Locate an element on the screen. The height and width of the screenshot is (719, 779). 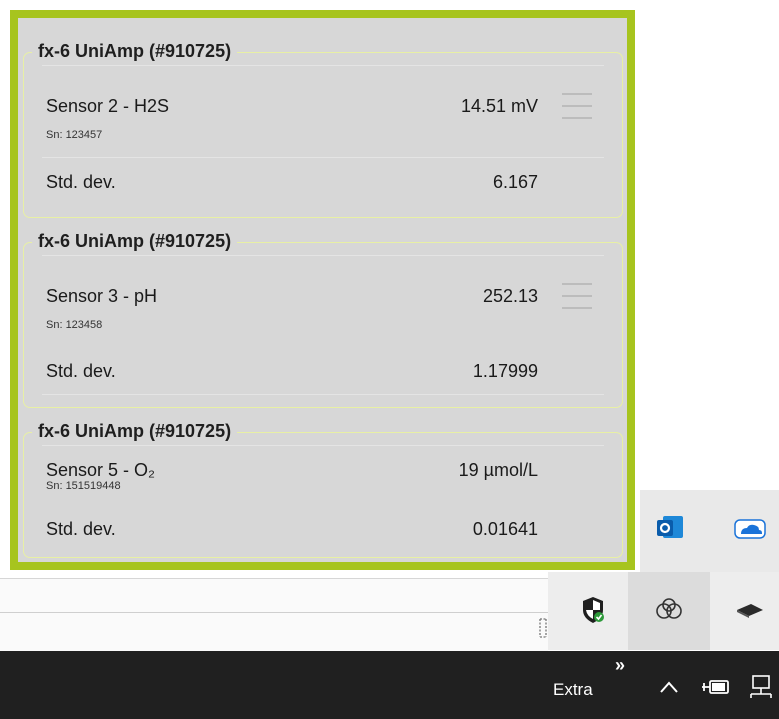
taskbar-label: Extra is located at coordinates (573, 690).